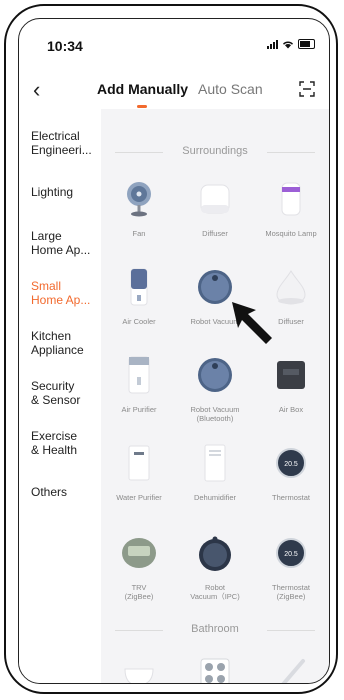 Image resolution: width=344 pixels, height=700 pixels. I want to click on device-label: Fan, so click(139, 233).